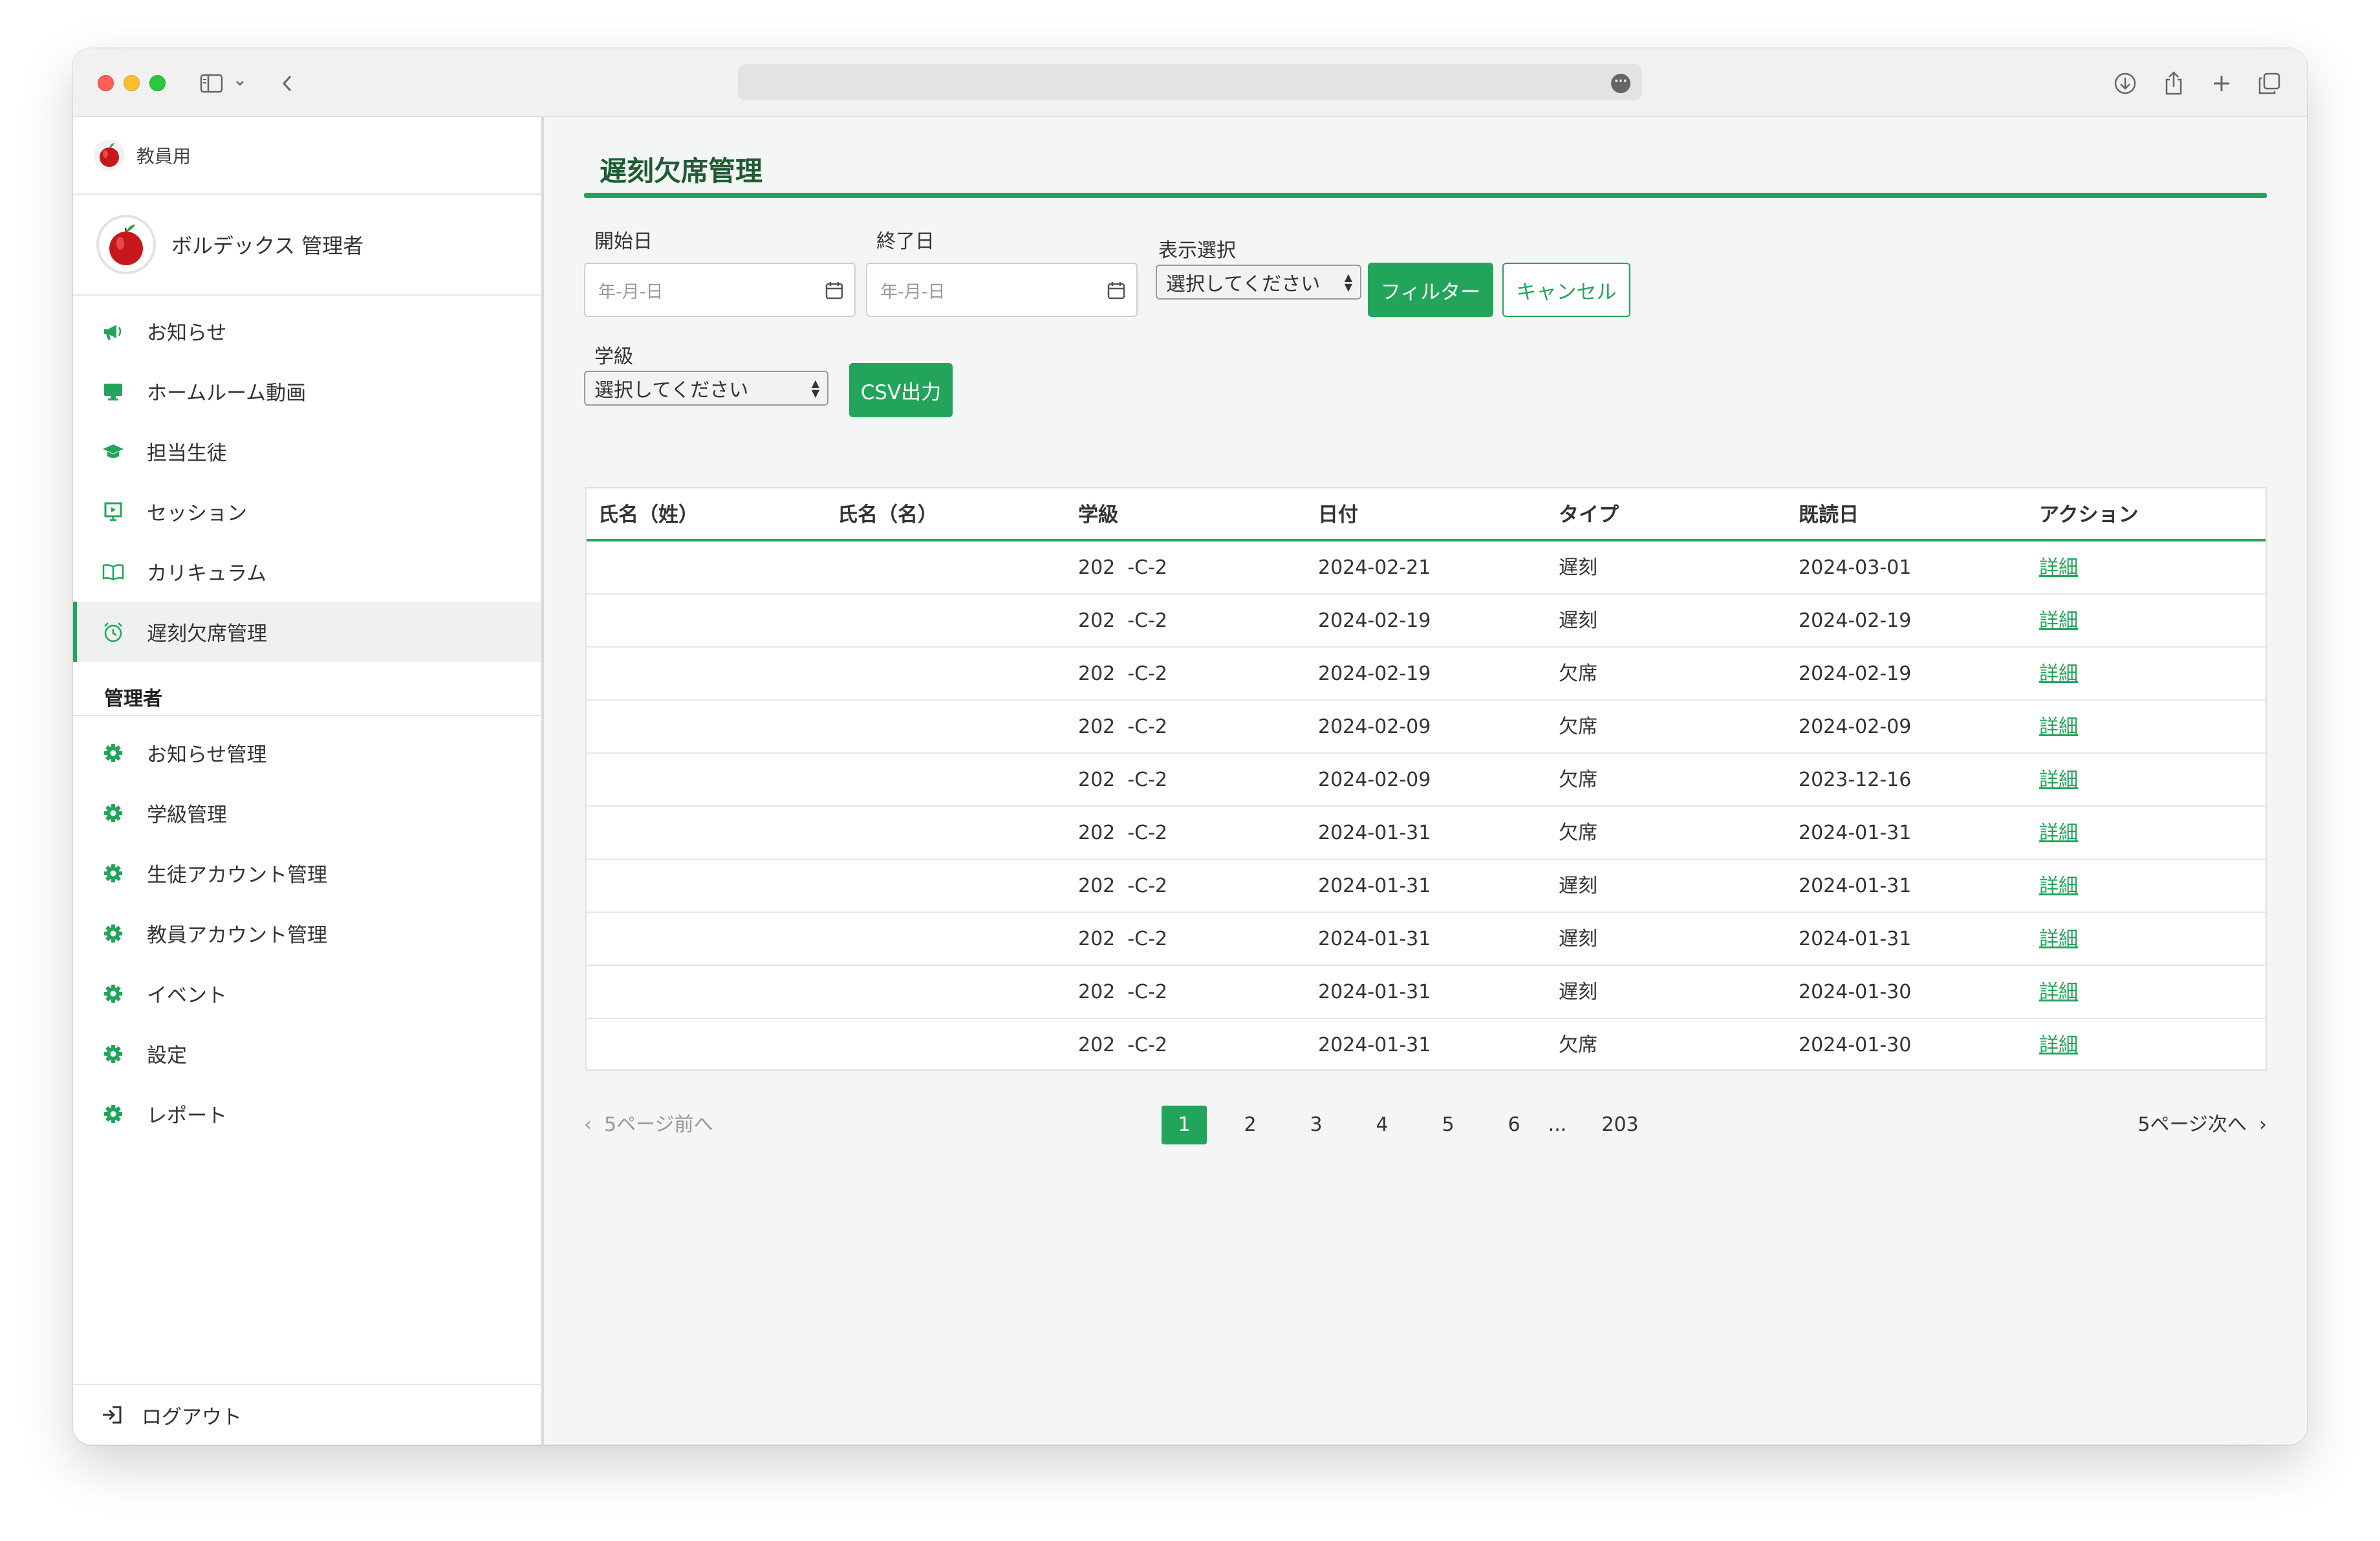 Image resolution: width=2380 pixels, height=1541 pixels. What do you see at coordinates (1856, 886) in the screenshot?
I see `table-cell-read: 2024-01-31` at bounding box center [1856, 886].